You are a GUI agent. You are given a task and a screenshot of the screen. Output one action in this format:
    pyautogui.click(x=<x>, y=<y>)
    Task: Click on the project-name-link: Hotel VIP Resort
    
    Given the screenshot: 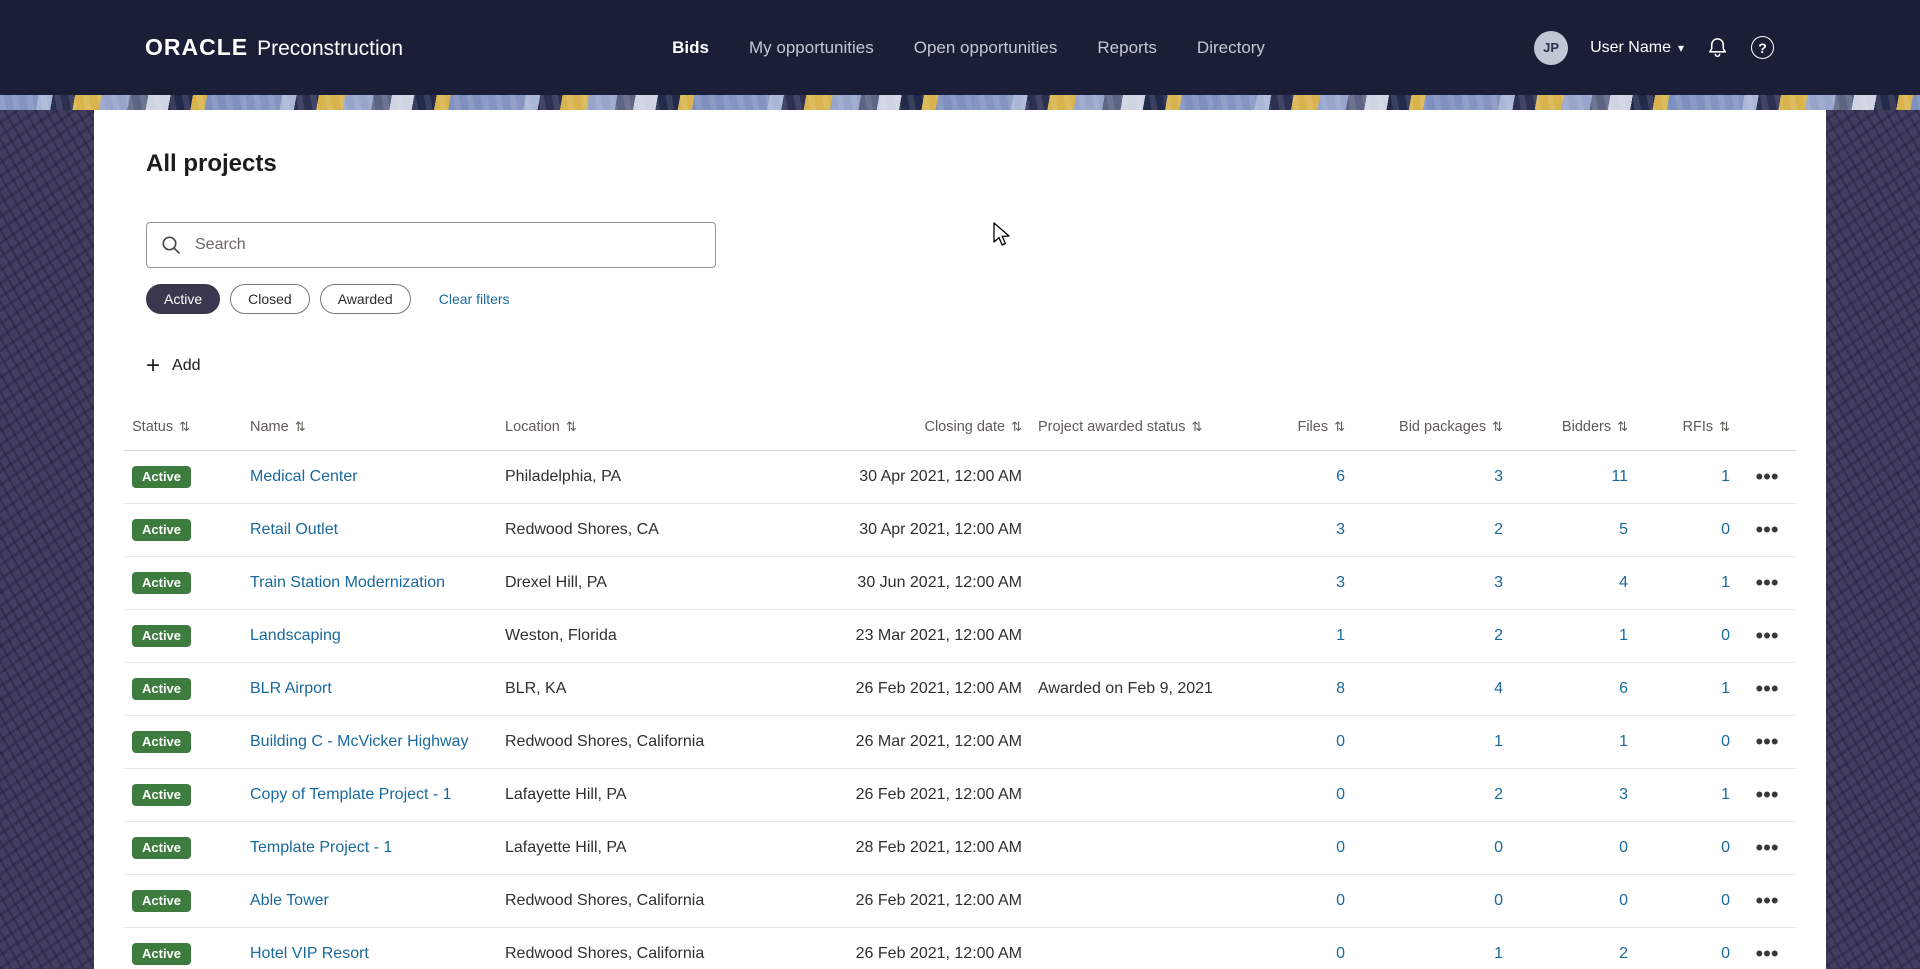 What is the action you would take?
    pyautogui.click(x=309, y=953)
    